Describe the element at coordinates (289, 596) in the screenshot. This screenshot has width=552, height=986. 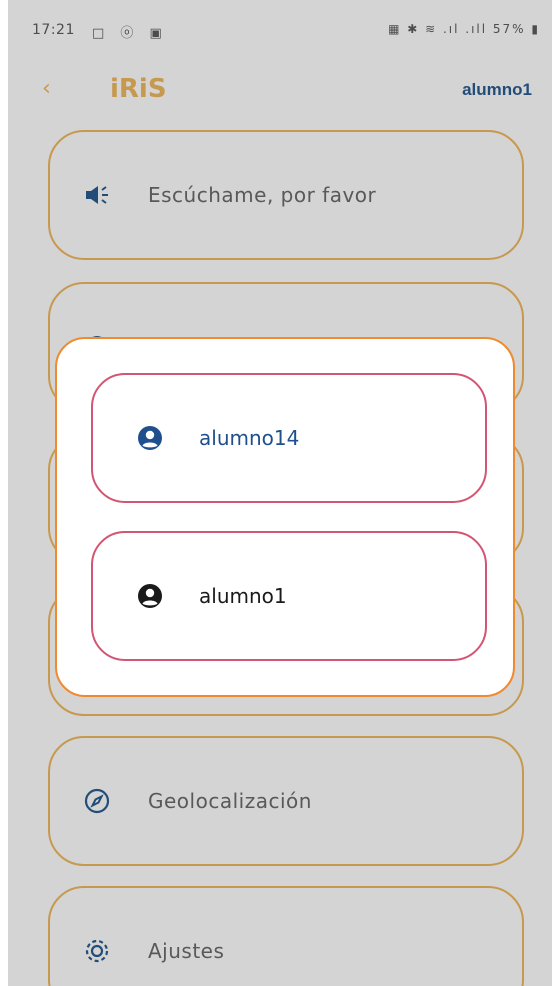
I see `account-option-alumno1: alumno1` at that location.